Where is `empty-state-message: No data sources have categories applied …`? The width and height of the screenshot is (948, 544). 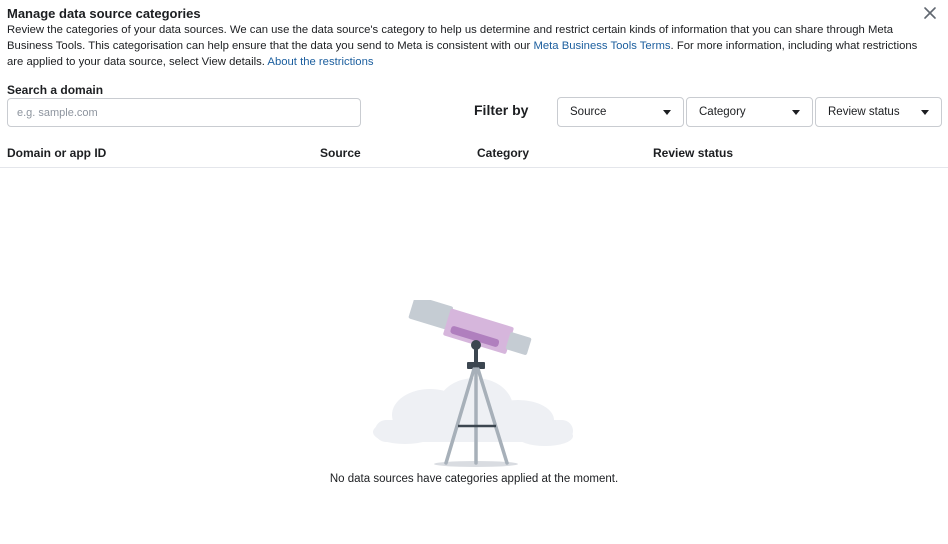
empty-state-message: No data sources have categories applied … is located at coordinates (474, 479).